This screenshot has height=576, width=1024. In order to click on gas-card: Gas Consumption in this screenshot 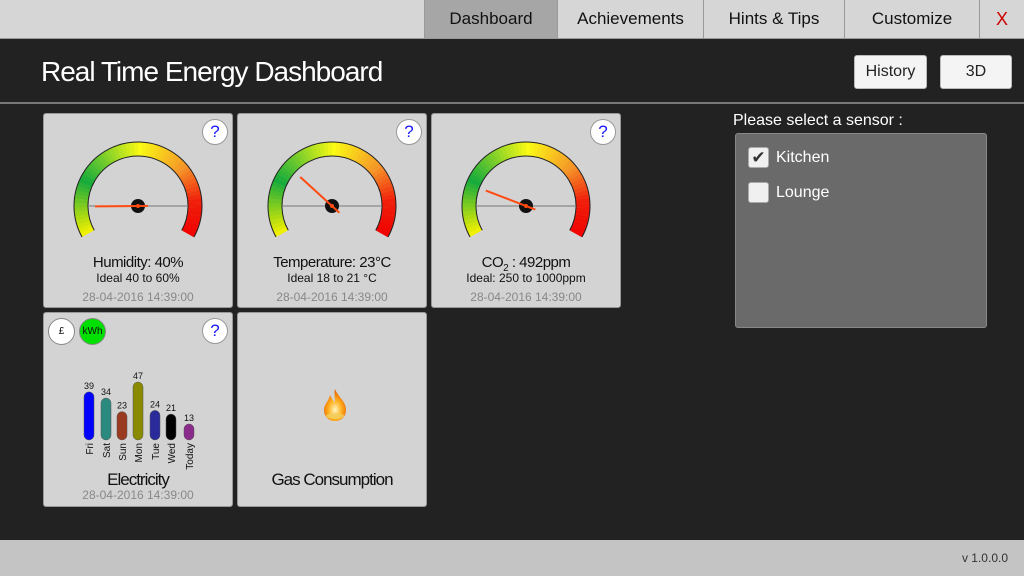, I will do `click(332, 409)`.